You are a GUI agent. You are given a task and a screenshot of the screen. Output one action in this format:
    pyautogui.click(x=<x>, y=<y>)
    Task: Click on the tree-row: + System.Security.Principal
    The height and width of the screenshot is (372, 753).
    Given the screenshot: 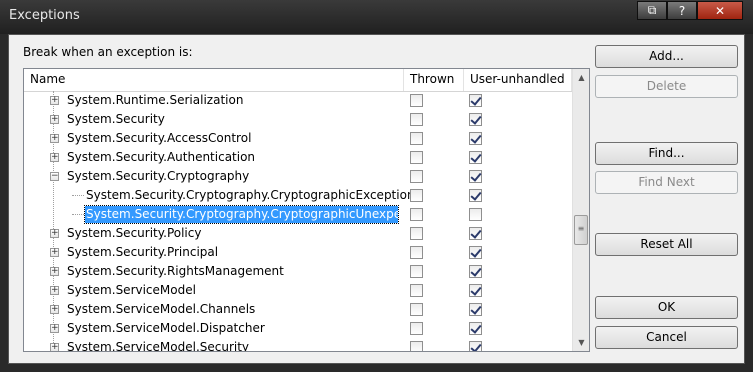 What is the action you would take?
    pyautogui.click(x=298, y=252)
    